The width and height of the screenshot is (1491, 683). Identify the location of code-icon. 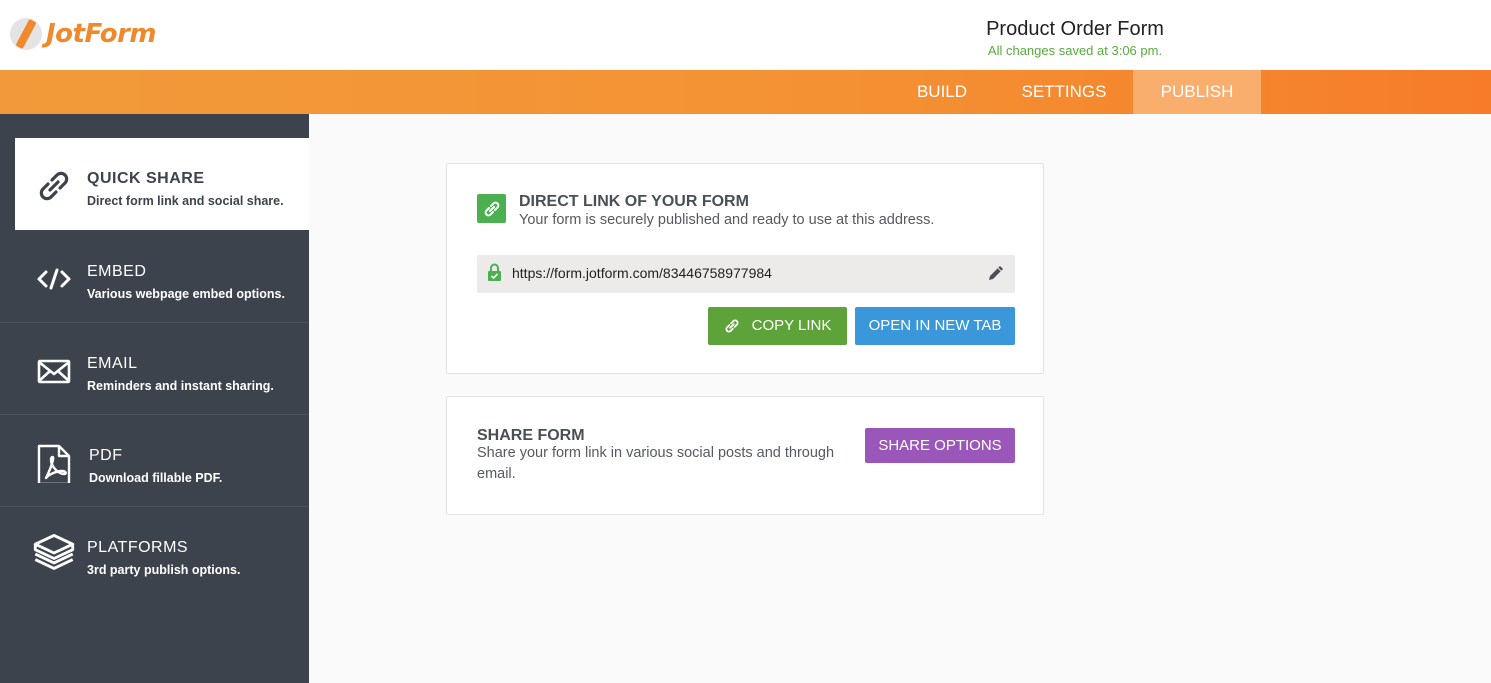
(54, 279).